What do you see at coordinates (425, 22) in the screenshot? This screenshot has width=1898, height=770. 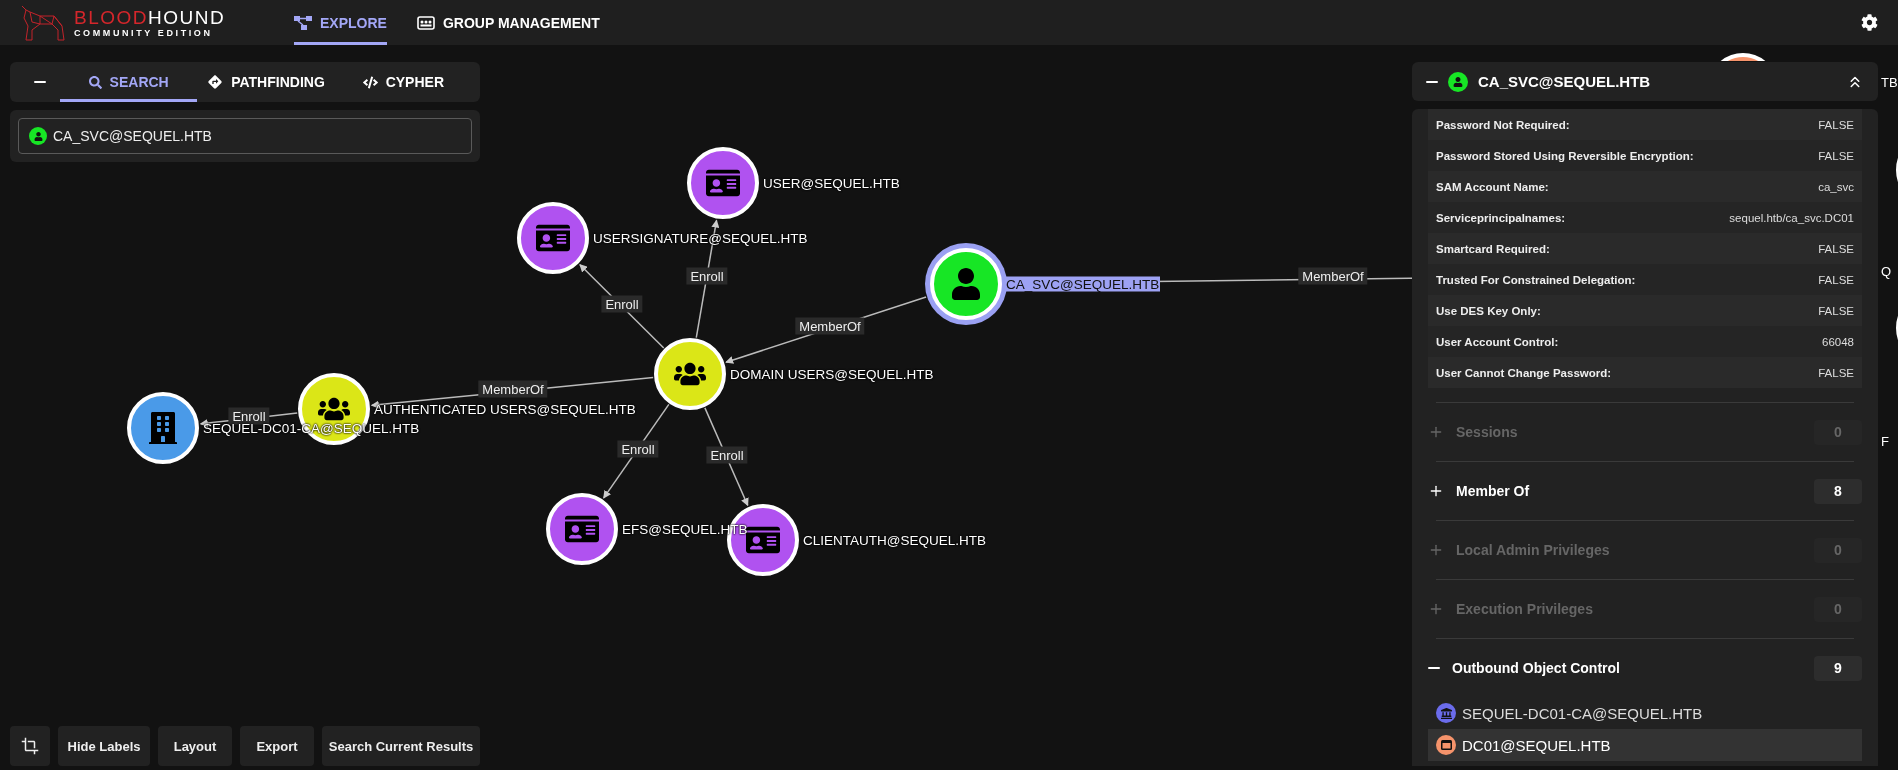 I see `people-card-icon` at bounding box center [425, 22].